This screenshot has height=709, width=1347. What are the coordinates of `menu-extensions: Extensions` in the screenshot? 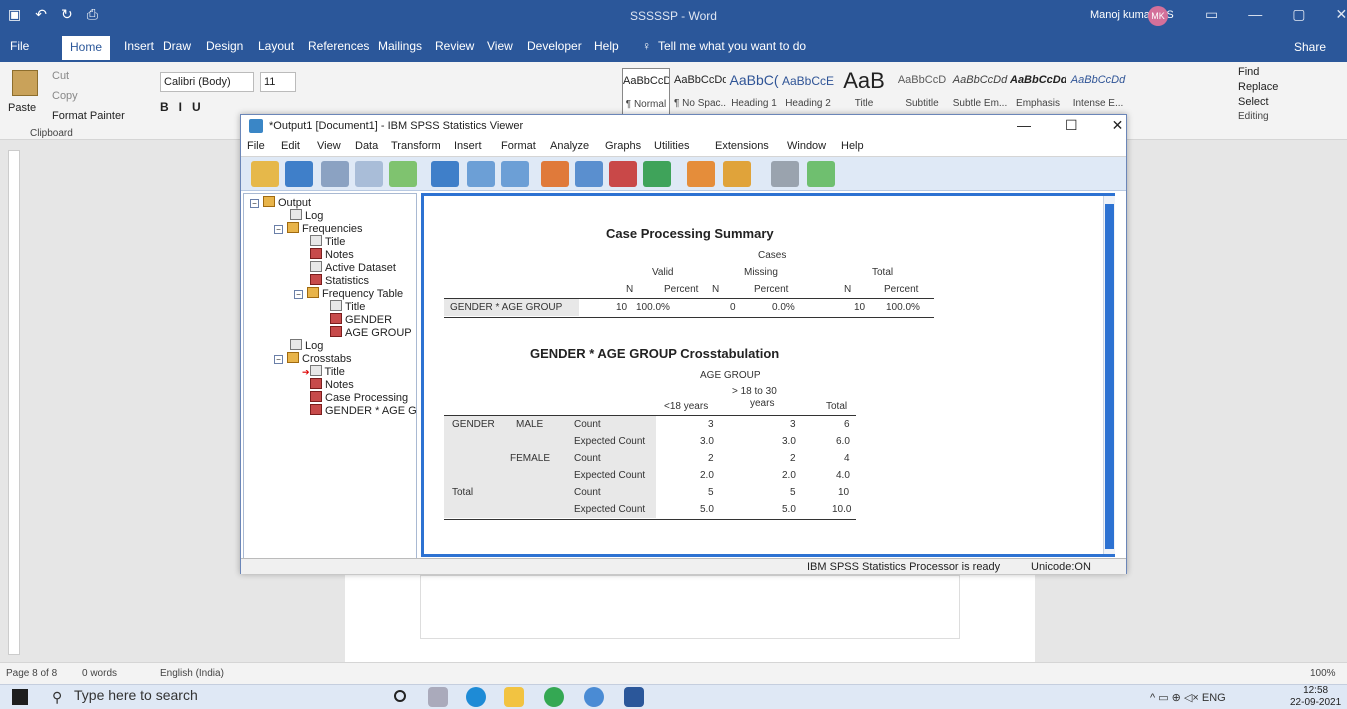 It's located at (742, 146).